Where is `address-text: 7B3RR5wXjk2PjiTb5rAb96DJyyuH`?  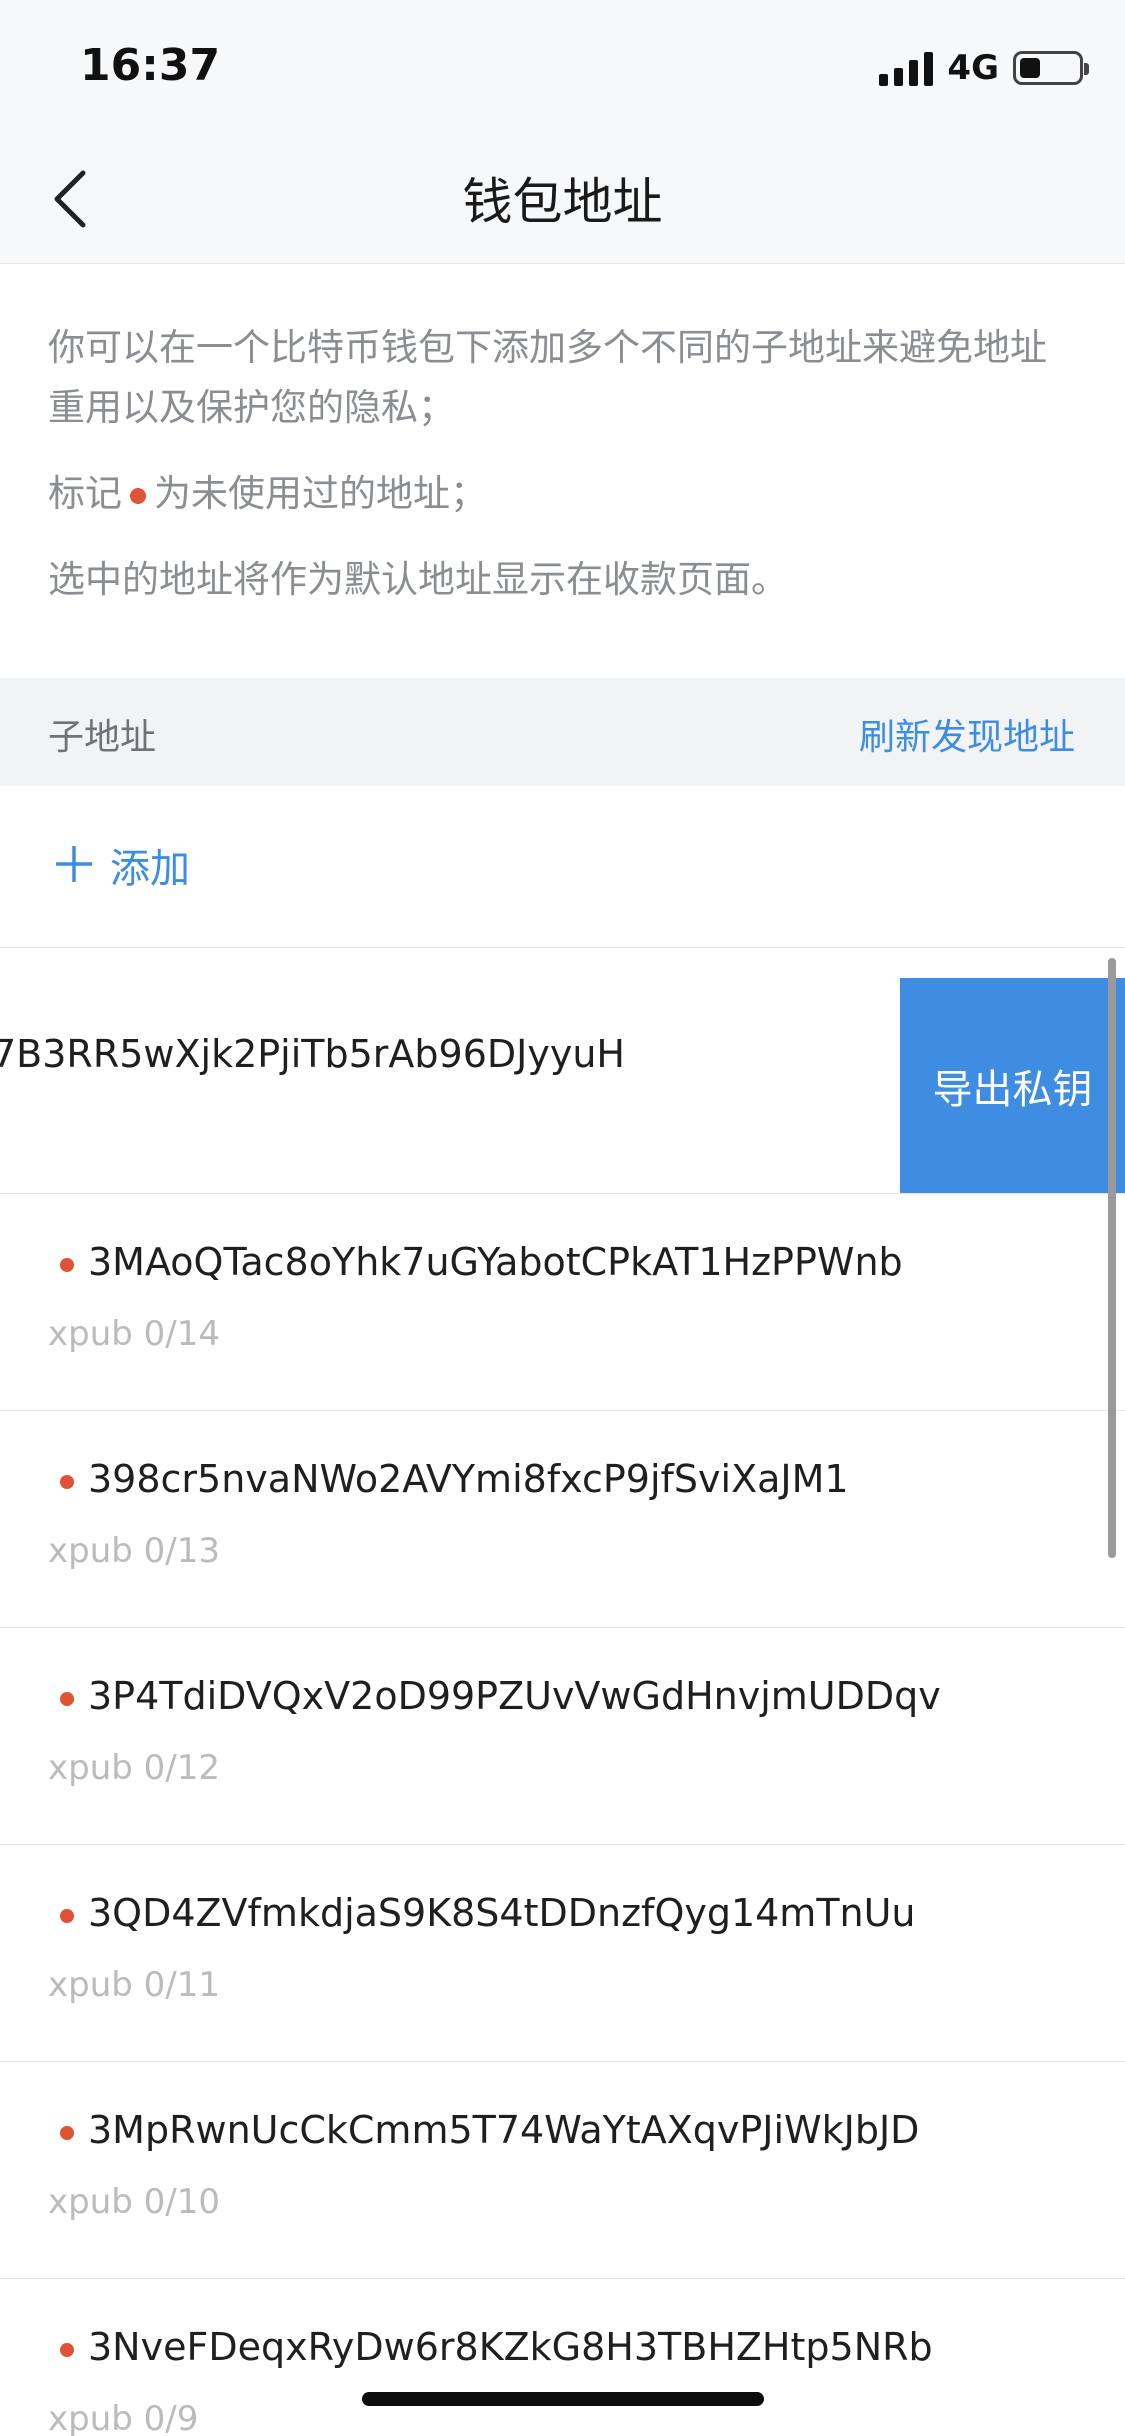
address-text: 7B3RR5wXjk2PjiTb5rAb96DJyyuH is located at coordinates (312, 1054).